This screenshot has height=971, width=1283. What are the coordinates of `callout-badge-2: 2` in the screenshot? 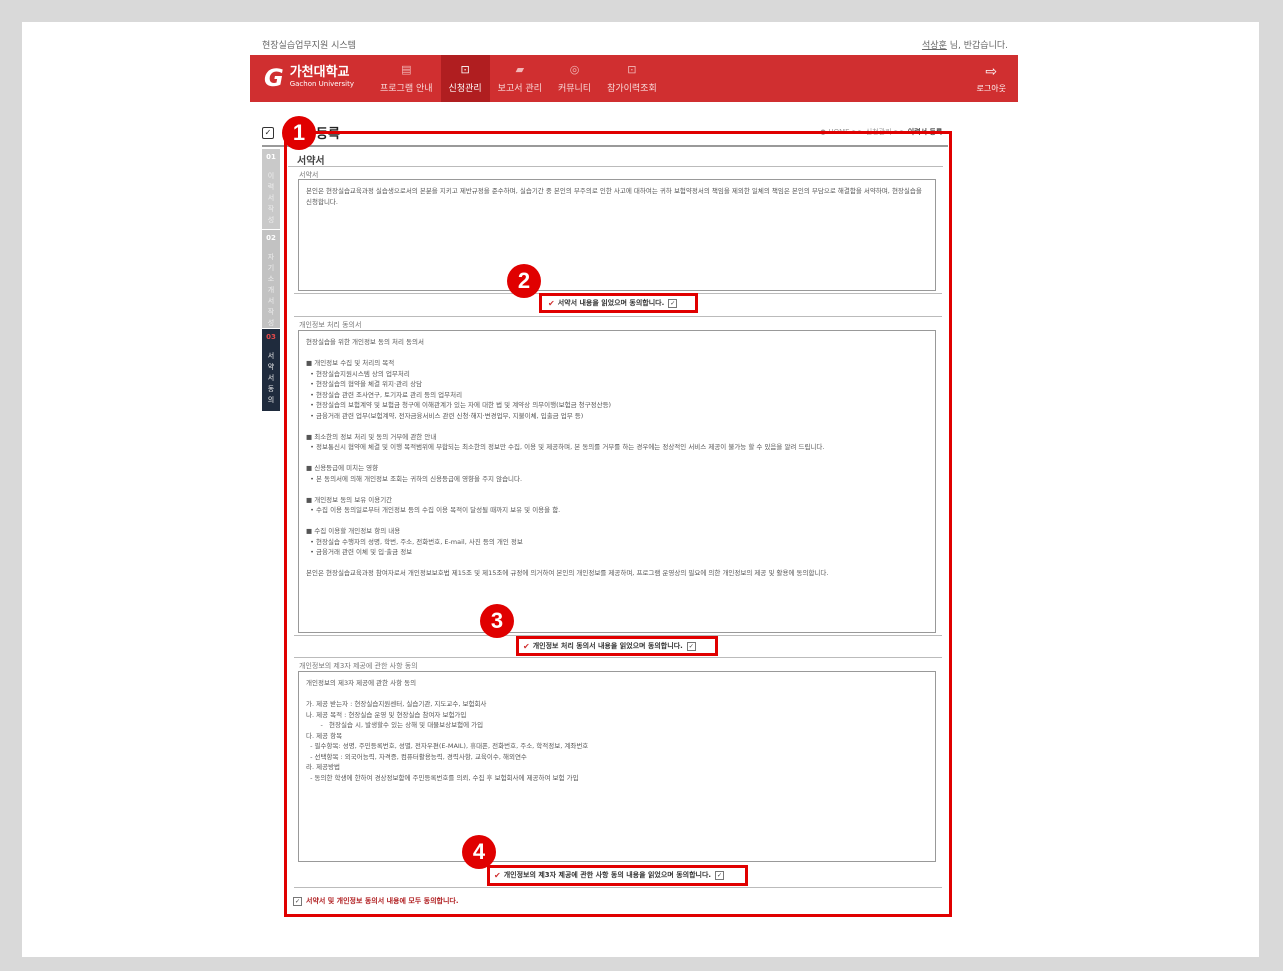 It's located at (524, 281).